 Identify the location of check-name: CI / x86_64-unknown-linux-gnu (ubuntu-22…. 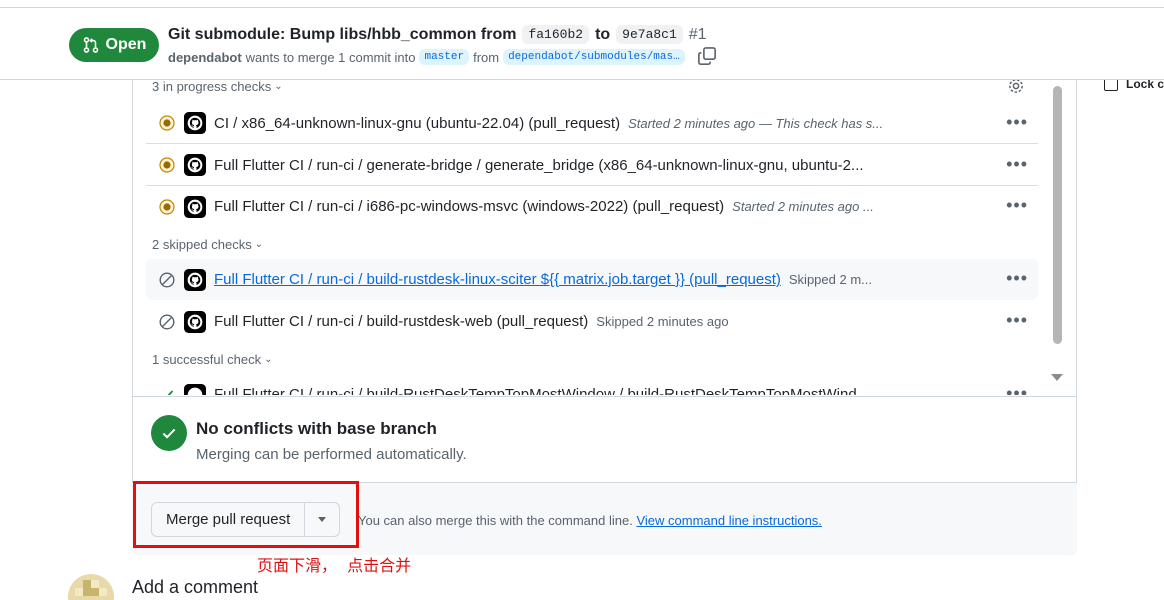
(417, 123).